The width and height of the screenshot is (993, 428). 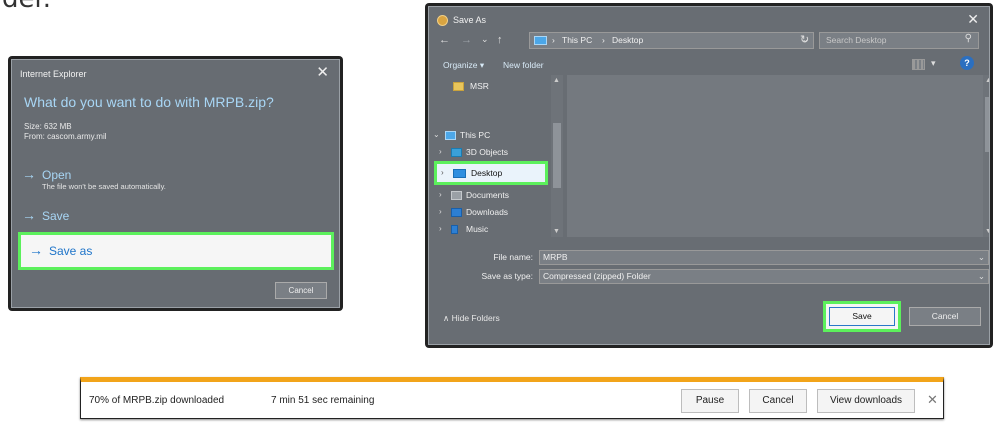 What do you see at coordinates (555, 257) in the screenshot?
I see `file-name-value: MRPB` at bounding box center [555, 257].